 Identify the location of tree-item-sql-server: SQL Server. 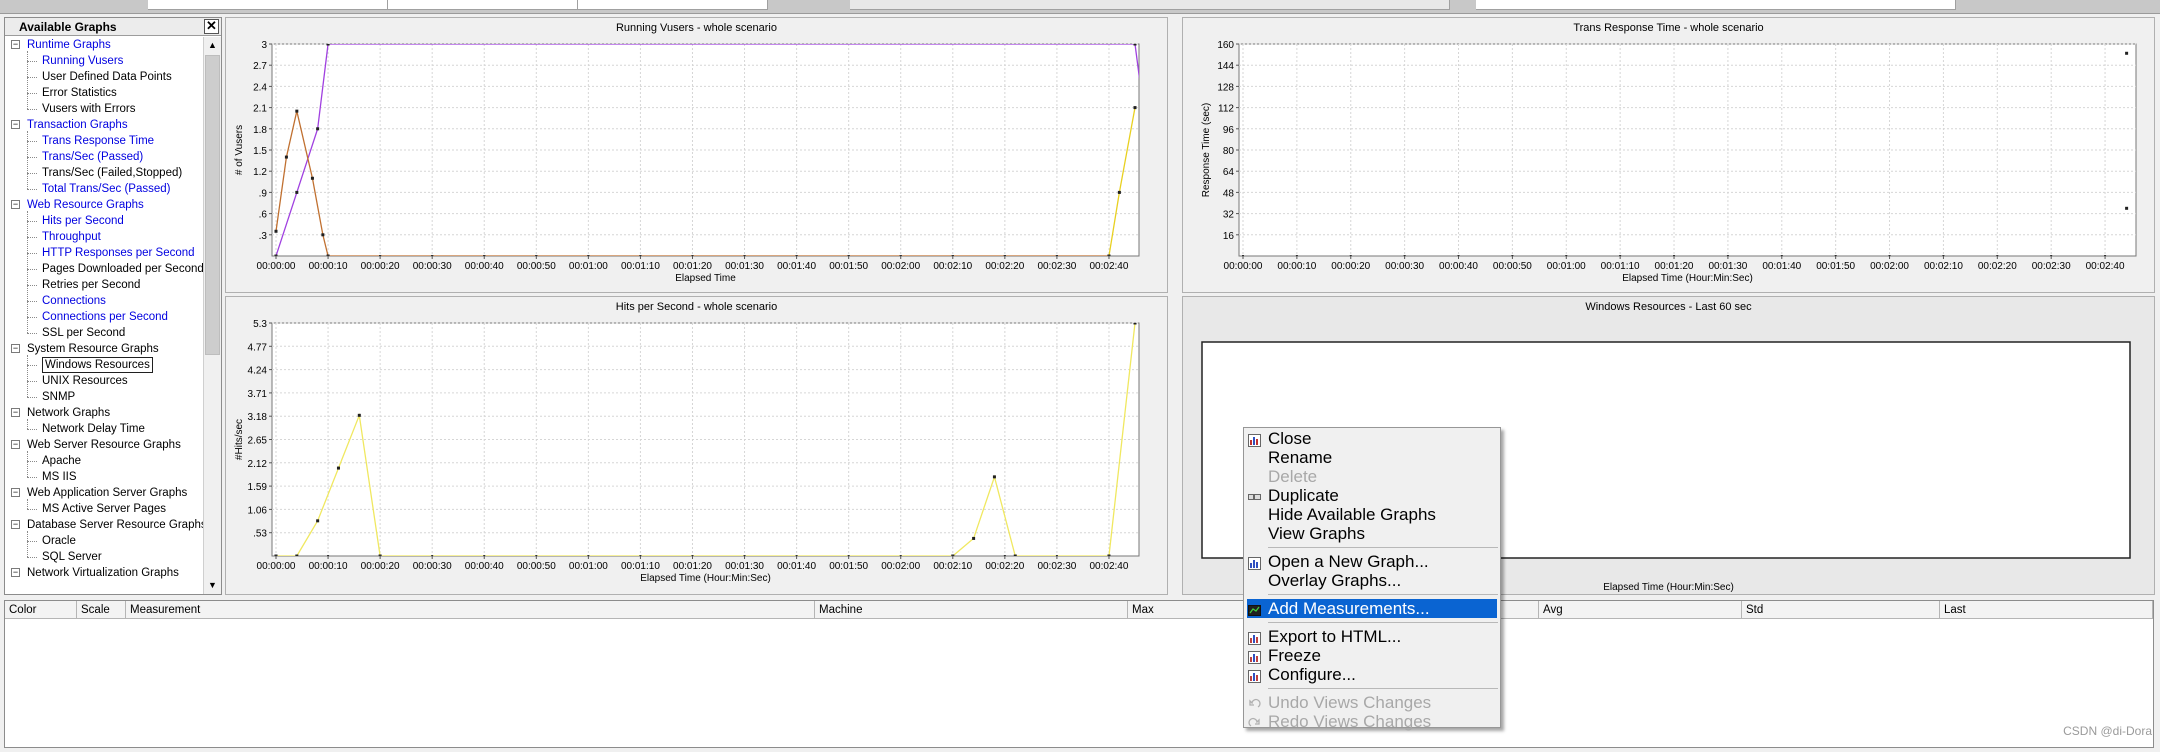
(72, 557).